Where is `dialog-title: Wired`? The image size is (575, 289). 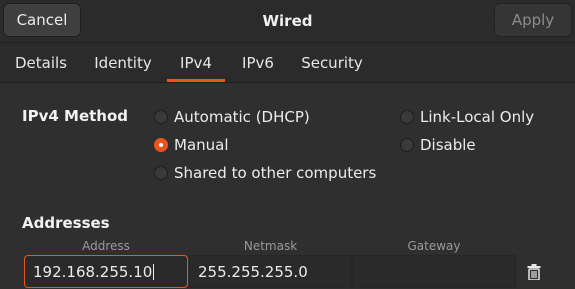
dialog-title: Wired is located at coordinates (287, 21).